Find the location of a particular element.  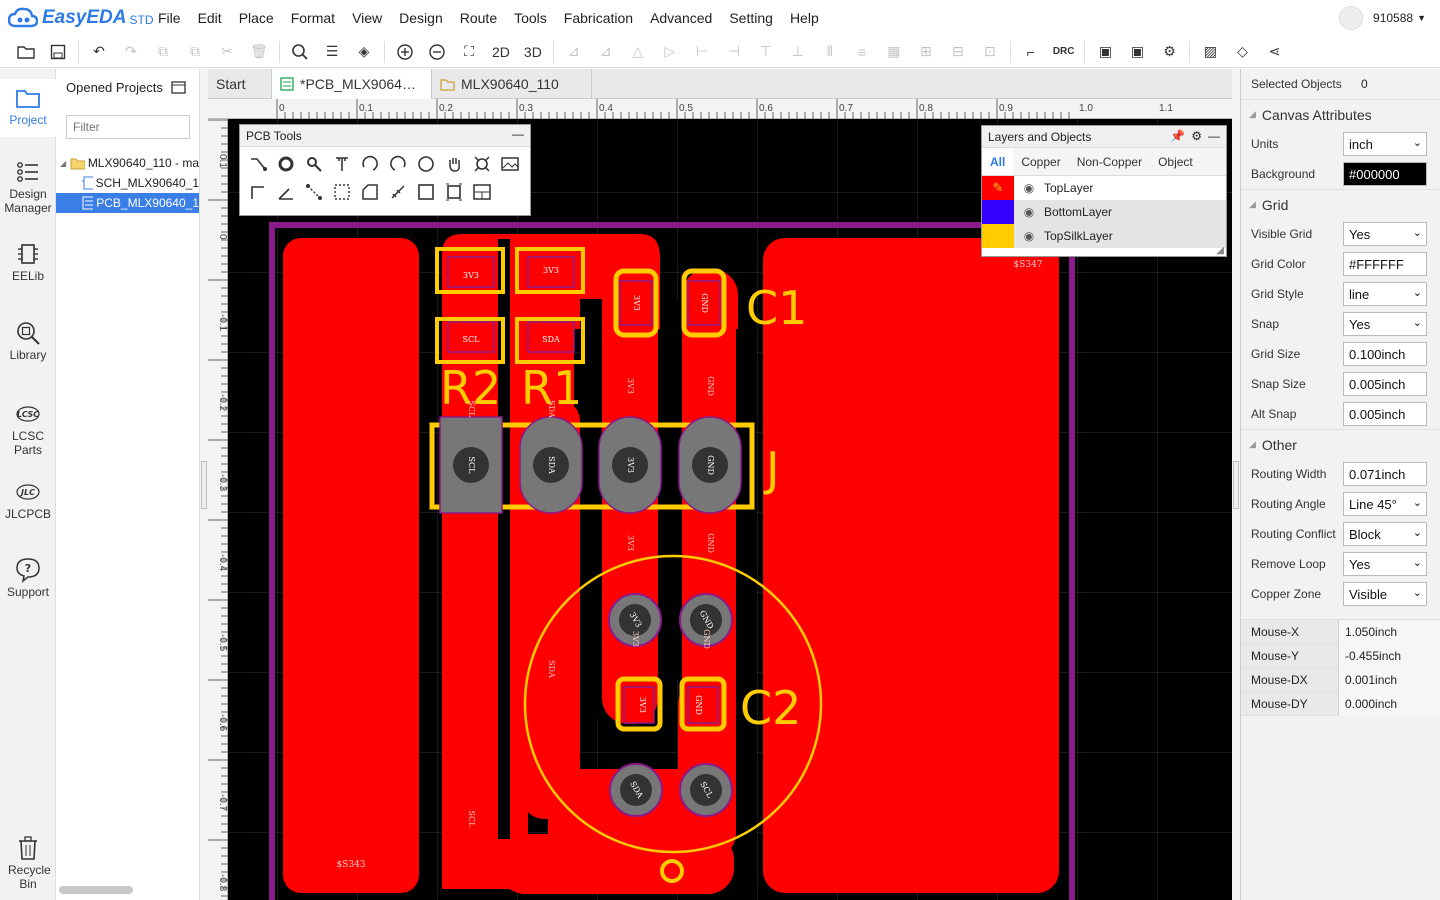

align-right-icon: ⊿ is located at coordinates (606, 52).